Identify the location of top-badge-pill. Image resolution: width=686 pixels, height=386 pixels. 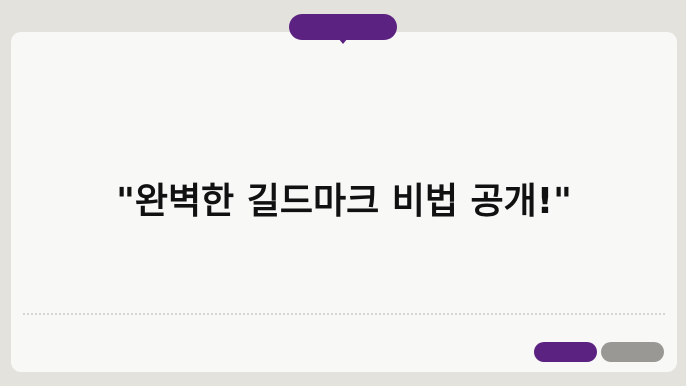
(343, 27).